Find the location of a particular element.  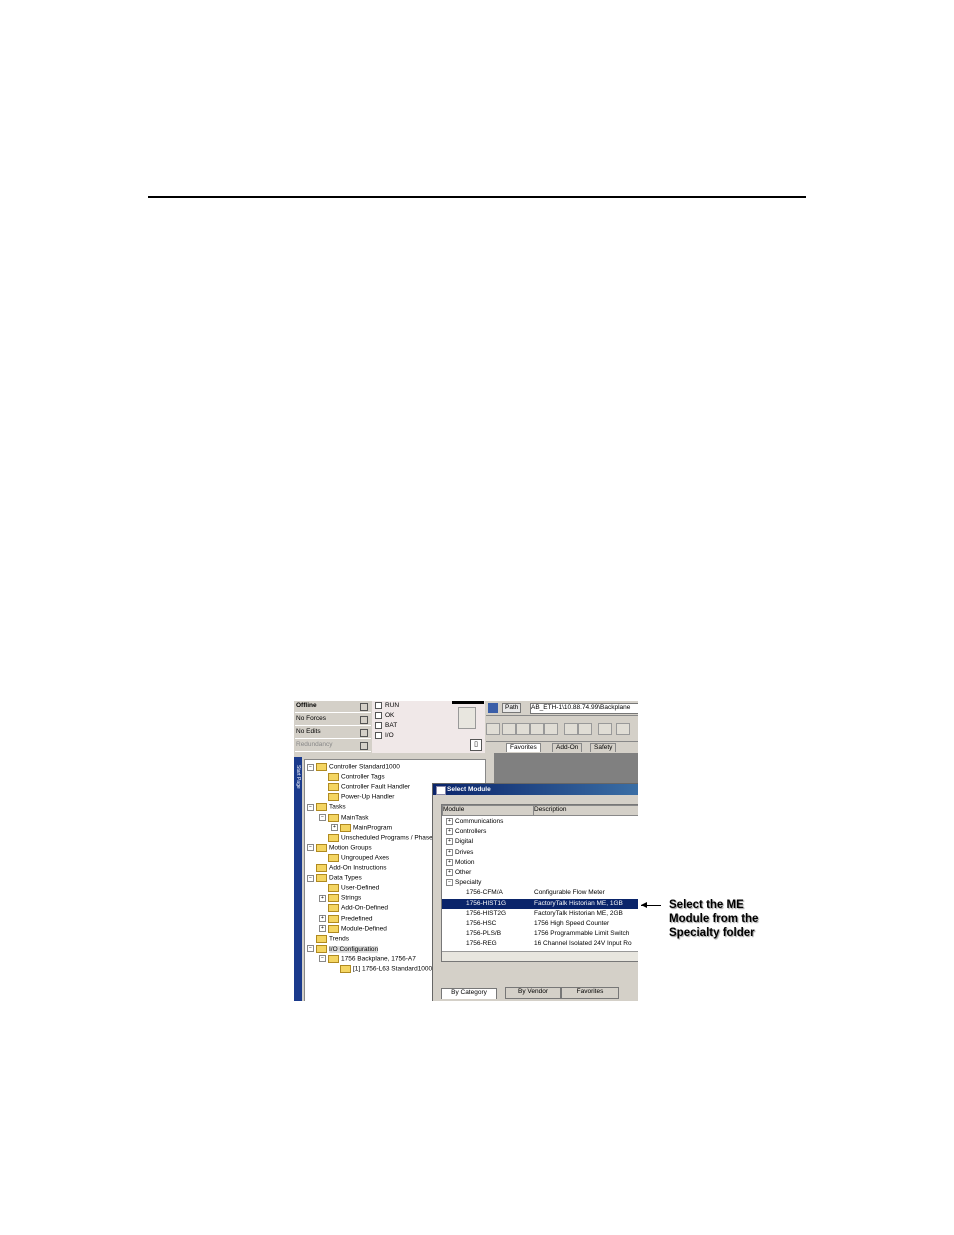

offline-row: Offline is located at coordinates (333, 707).